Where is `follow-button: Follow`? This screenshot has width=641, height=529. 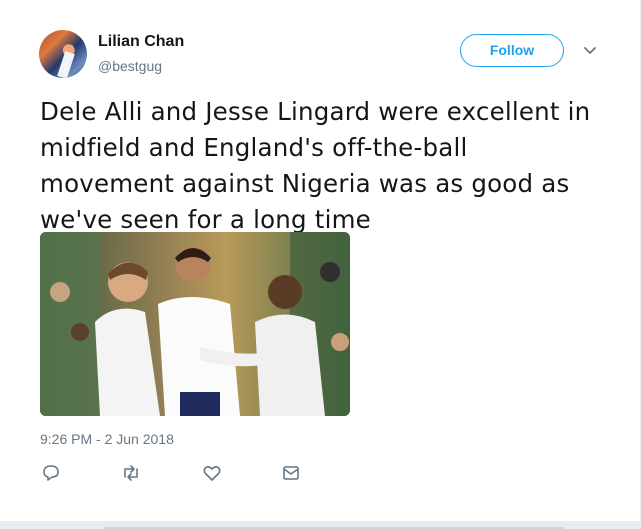
follow-button: Follow is located at coordinates (512, 50).